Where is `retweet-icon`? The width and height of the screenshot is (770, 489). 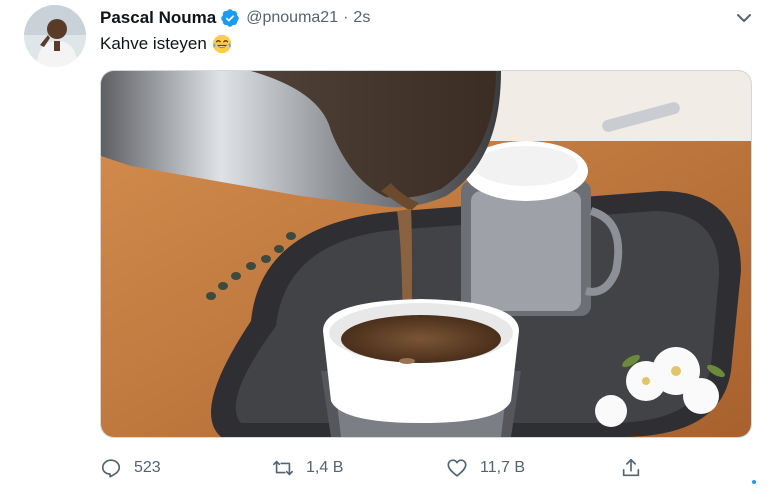
retweet-icon is located at coordinates (283, 468).